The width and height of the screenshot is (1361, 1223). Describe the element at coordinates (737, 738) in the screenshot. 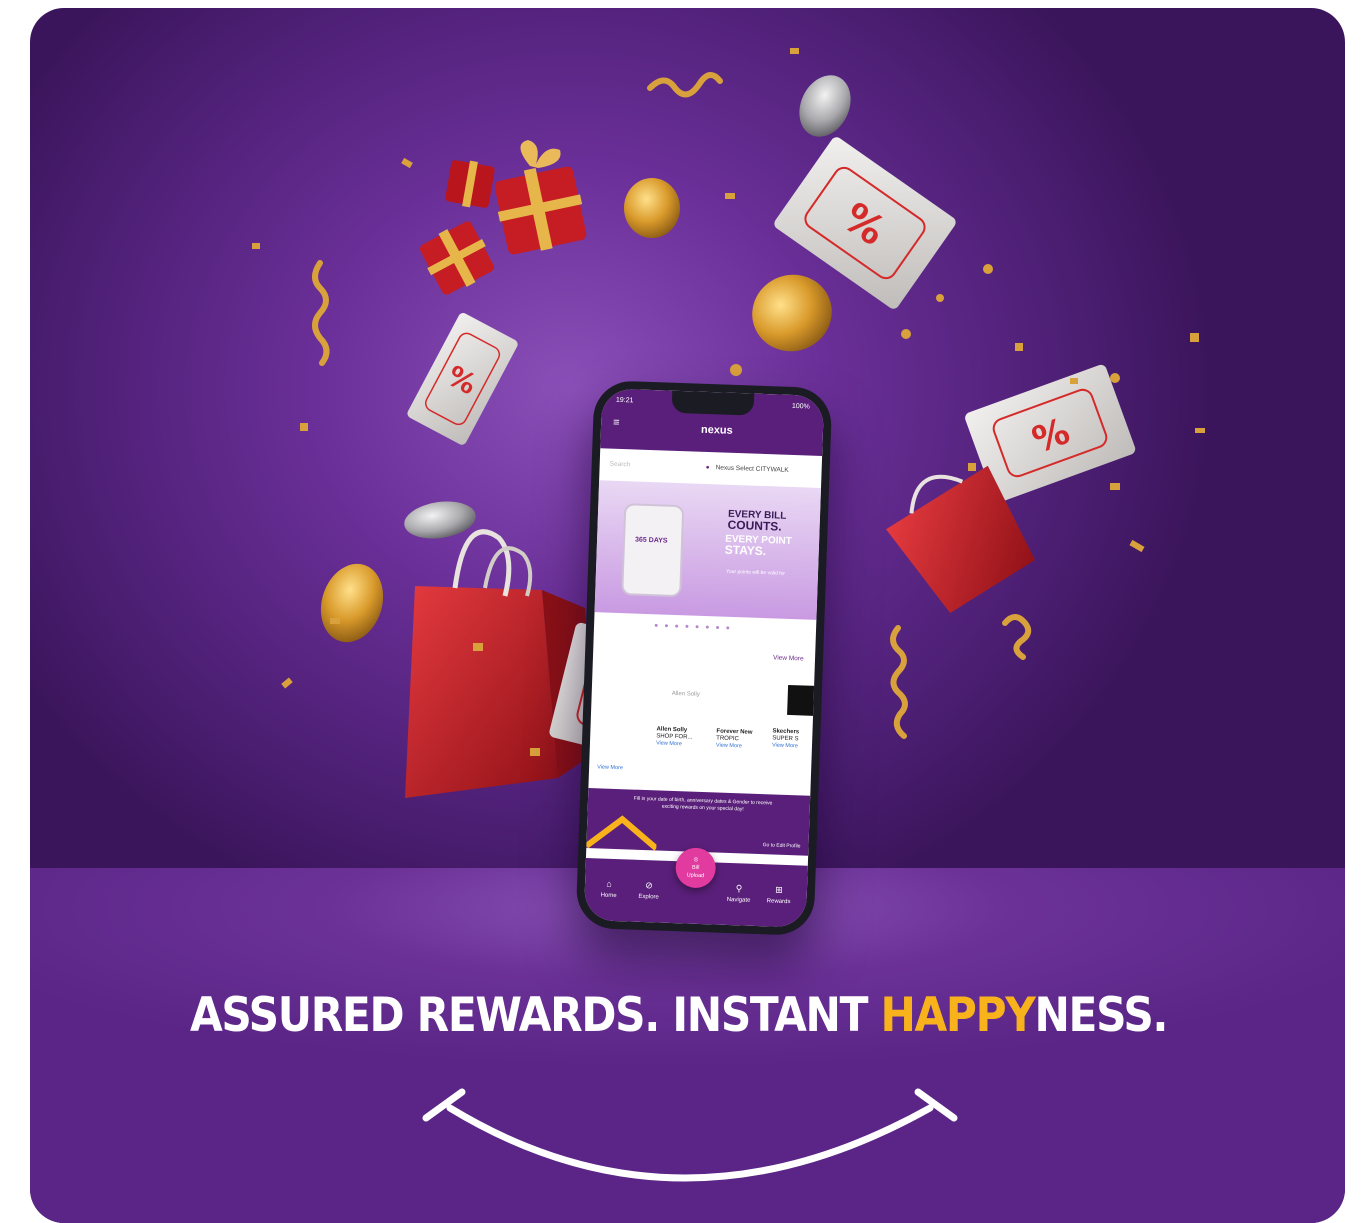

I see `brand-card-2: Forever New TROPIC View More` at that location.